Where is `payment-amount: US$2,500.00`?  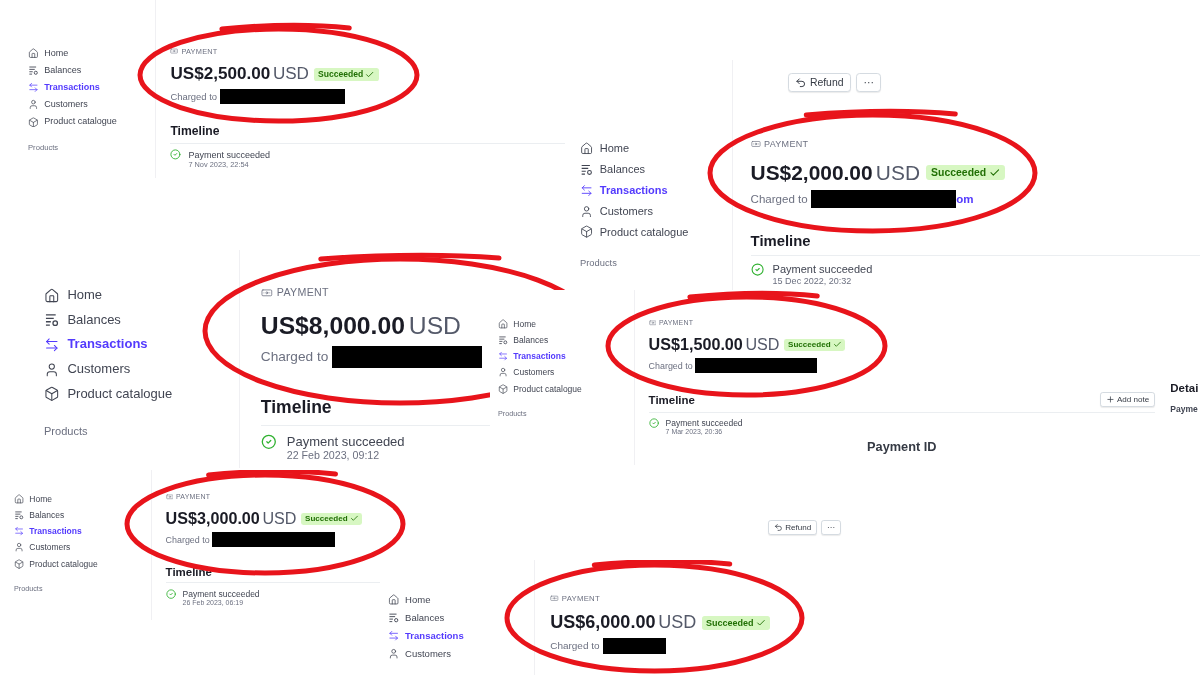 payment-amount: US$2,500.00 is located at coordinates (220, 74).